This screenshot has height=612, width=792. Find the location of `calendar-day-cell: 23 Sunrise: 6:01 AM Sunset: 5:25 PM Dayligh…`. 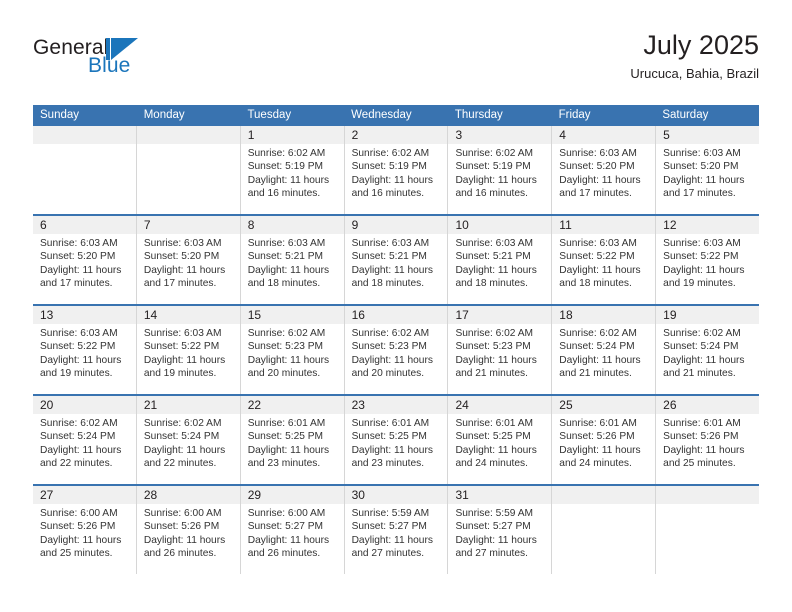

calendar-day-cell: 23 Sunrise: 6:01 AM Sunset: 5:25 PM Dayligh… is located at coordinates (395, 440).